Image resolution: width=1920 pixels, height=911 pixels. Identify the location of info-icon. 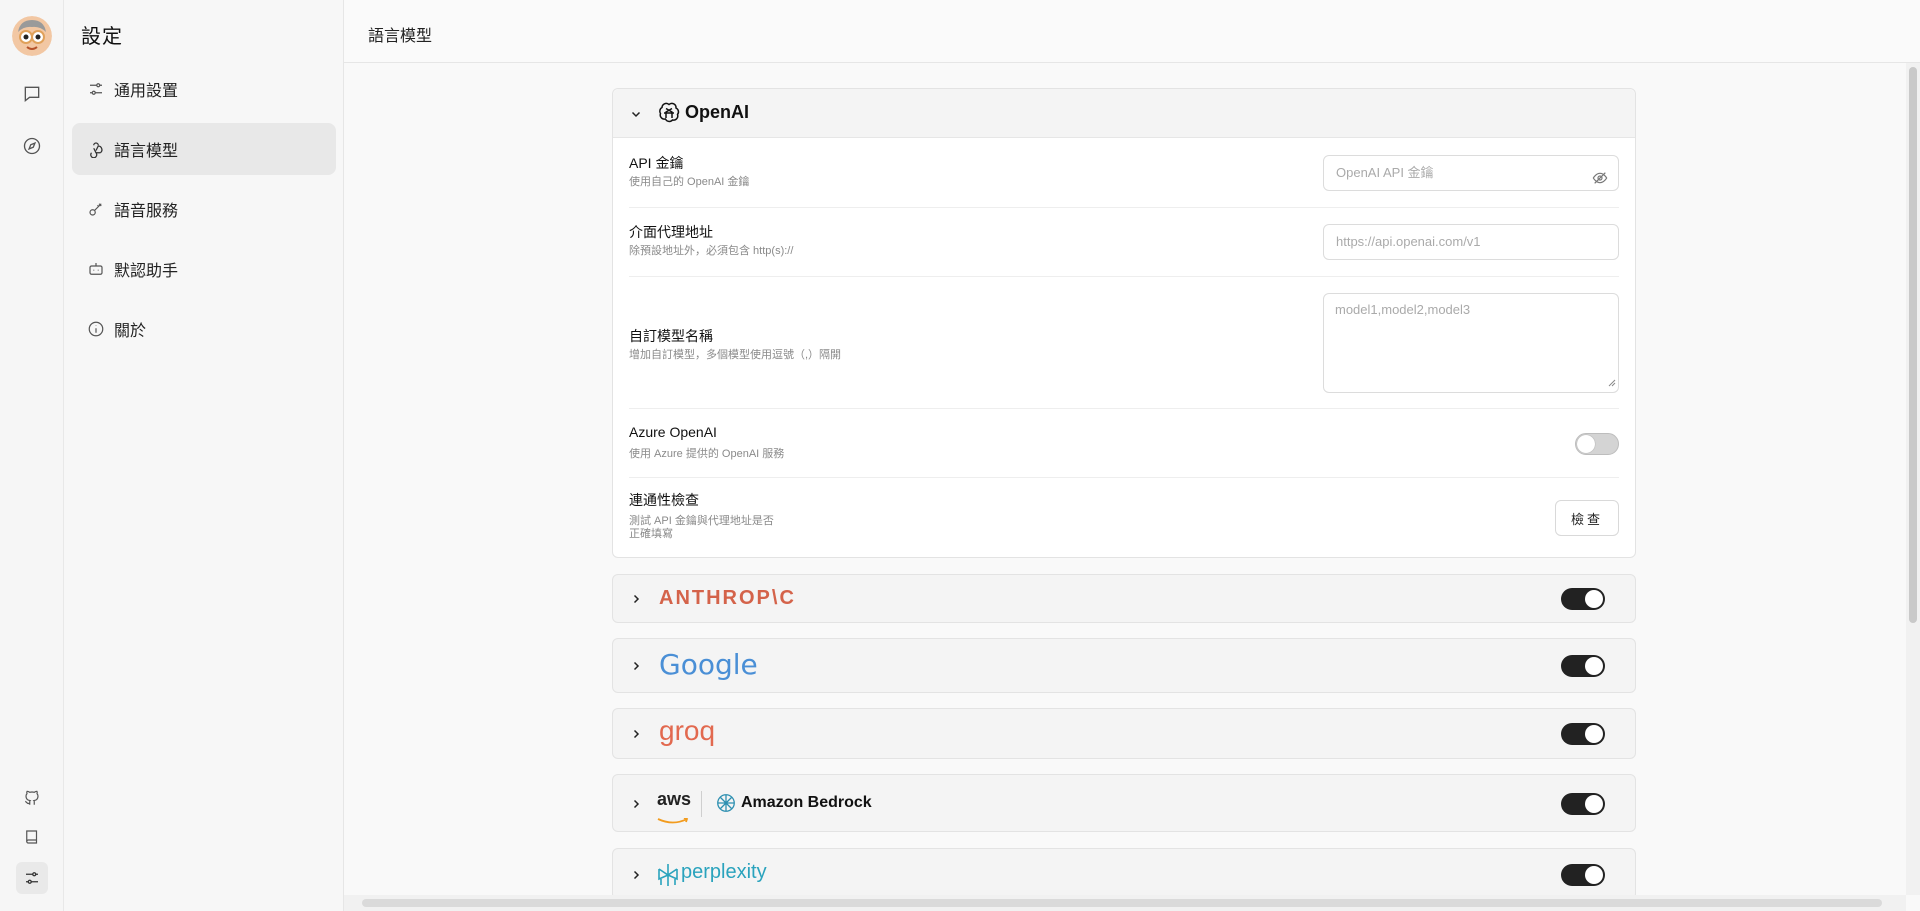
(96, 329).